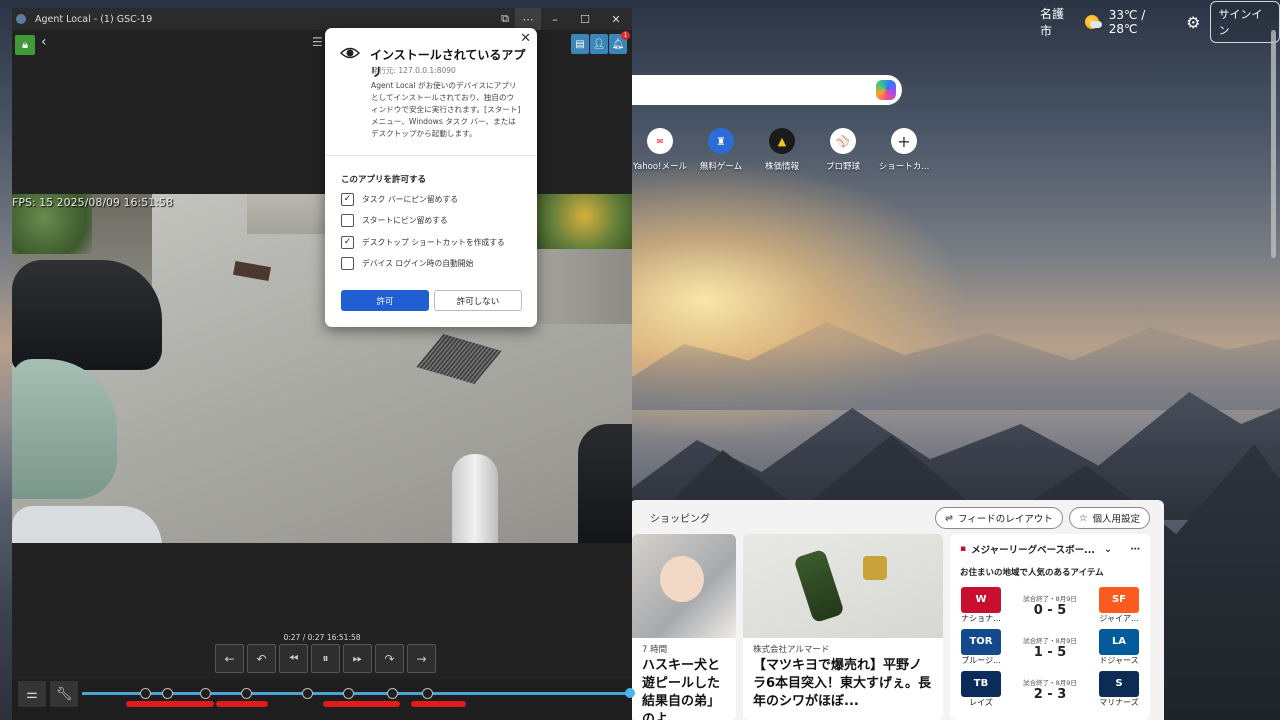 Image resolution: width=1280 pixels, height=720 pixels. I want to click on wrench-icon: 🔧︎, so click(64, 694).